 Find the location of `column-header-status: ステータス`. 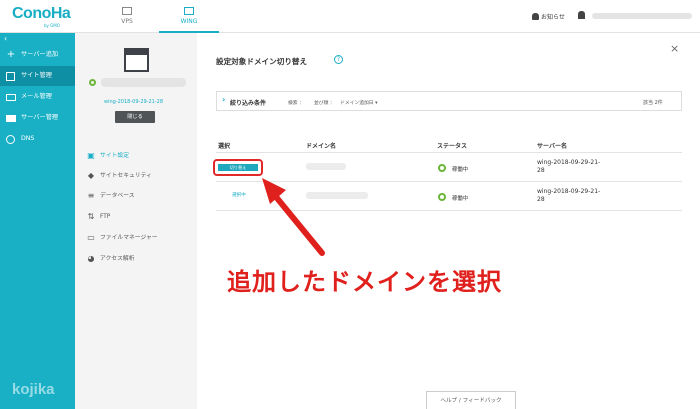

column-header-status: ステータス is located at coordinates (452, 146).